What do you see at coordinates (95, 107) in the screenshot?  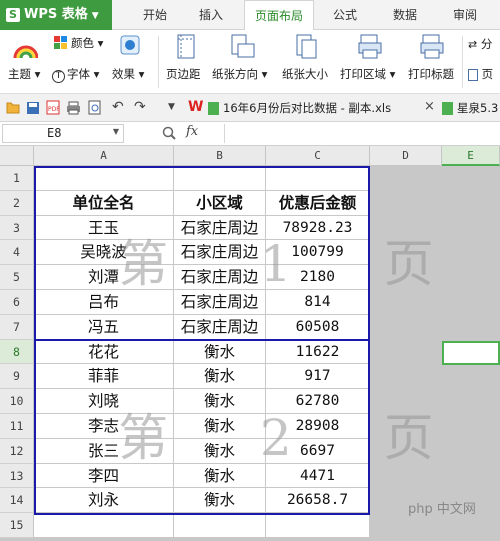 I see `print-preview-icon` at bounding box center [95, 107].